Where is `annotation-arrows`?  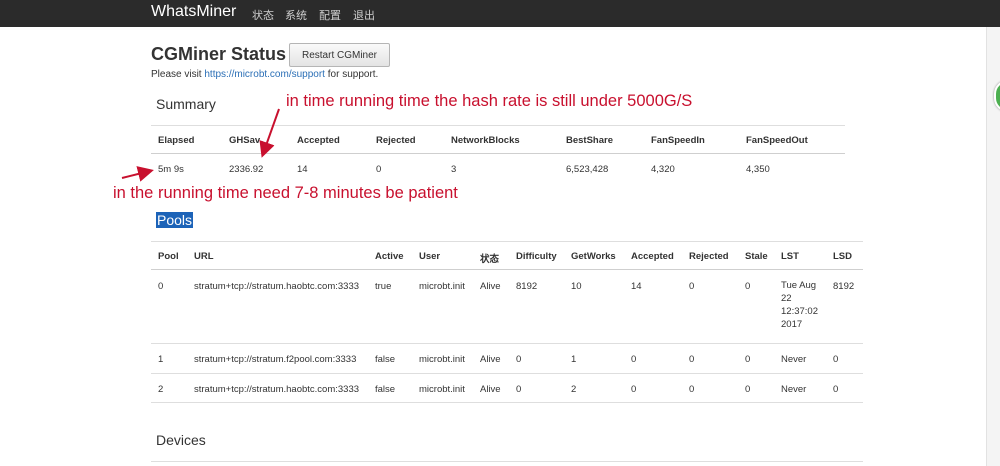
annotation-arrows is located at coordinates (200, 145).